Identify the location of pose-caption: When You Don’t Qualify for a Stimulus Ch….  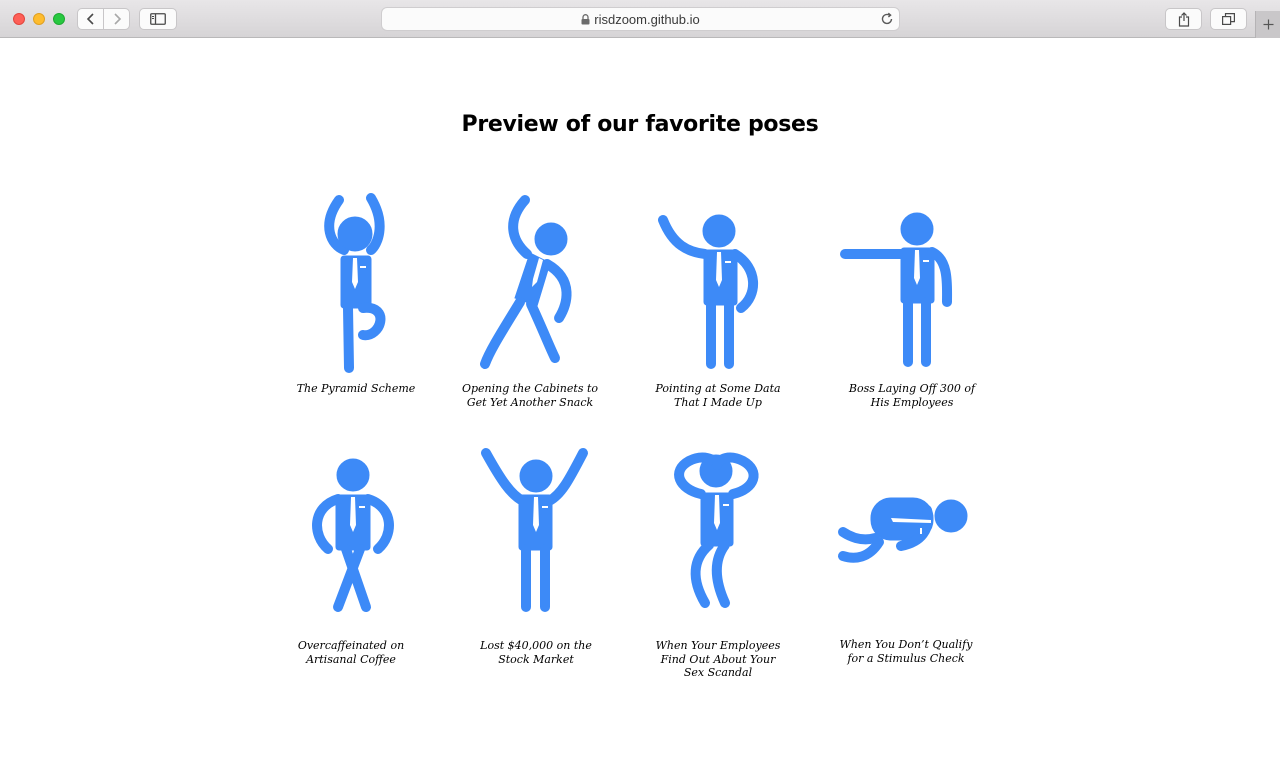
(906, 651).